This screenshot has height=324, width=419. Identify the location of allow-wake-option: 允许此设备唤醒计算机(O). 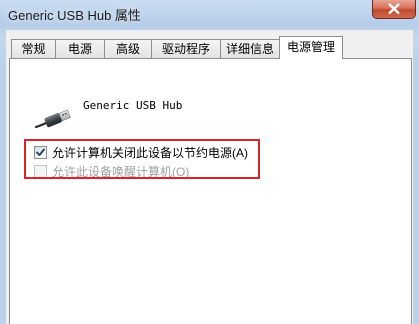
(111, 171).